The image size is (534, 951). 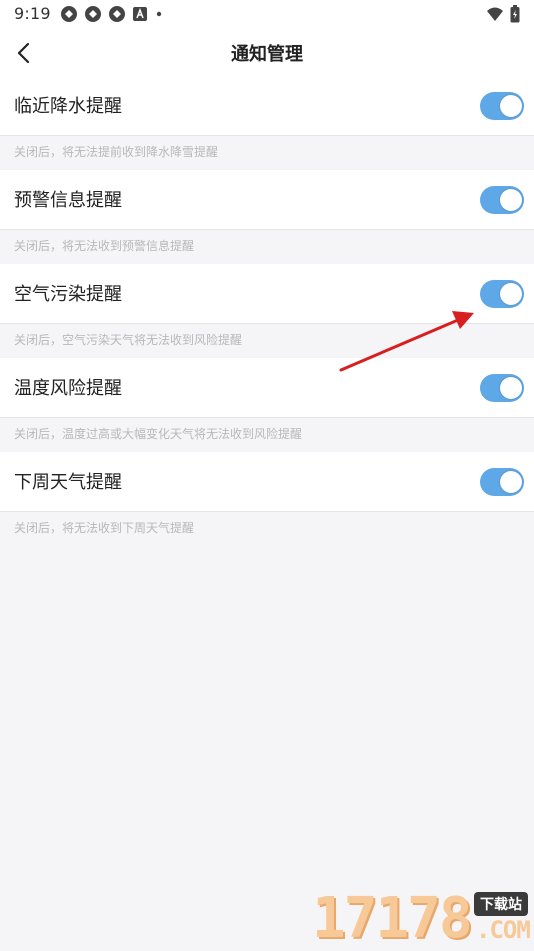 I want to click on page-title: 通知管理, so click(x=267, y=54).